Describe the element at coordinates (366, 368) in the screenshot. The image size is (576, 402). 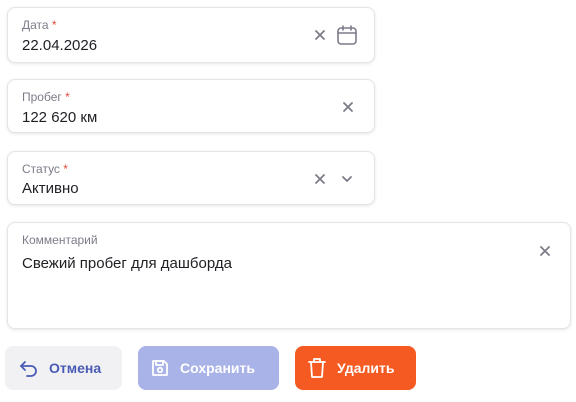
I see `delete-label: Удалить` at that location.